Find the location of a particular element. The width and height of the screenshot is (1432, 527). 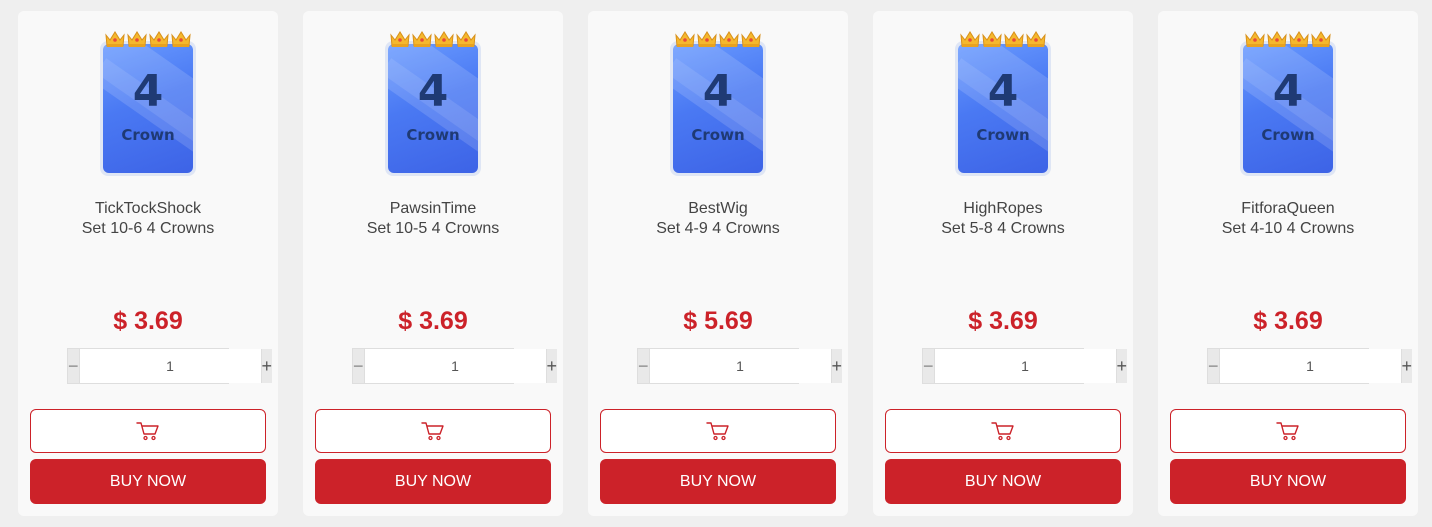

product-subtitle: Set 5-8 4 Crowns is located at coordinates (1003, 229).